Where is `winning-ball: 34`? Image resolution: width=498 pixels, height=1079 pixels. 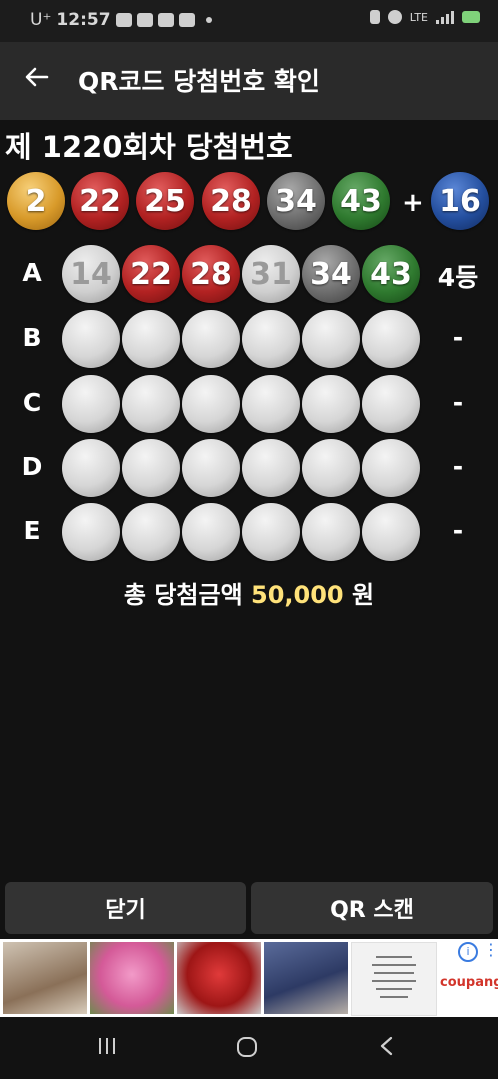
winning-ball: 34 is located at coordinates (296, 201).